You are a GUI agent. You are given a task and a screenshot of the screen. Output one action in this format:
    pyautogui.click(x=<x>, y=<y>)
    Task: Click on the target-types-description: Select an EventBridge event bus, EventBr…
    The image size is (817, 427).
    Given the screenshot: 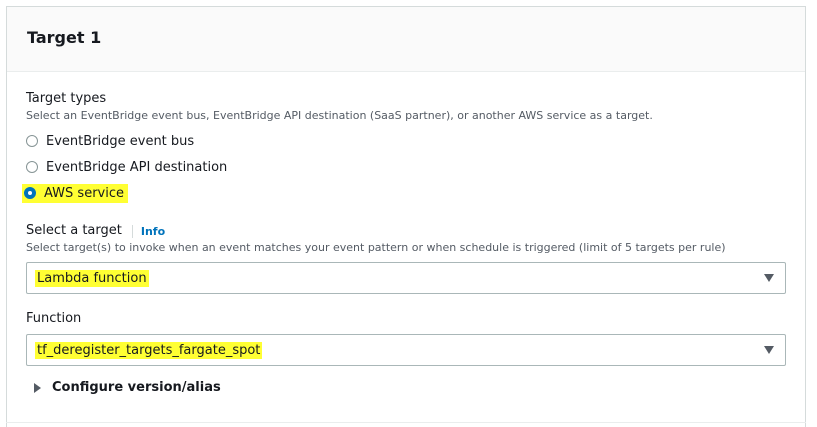 What is the action you would take?
    pyautogui.click(x=339, y=115)
    